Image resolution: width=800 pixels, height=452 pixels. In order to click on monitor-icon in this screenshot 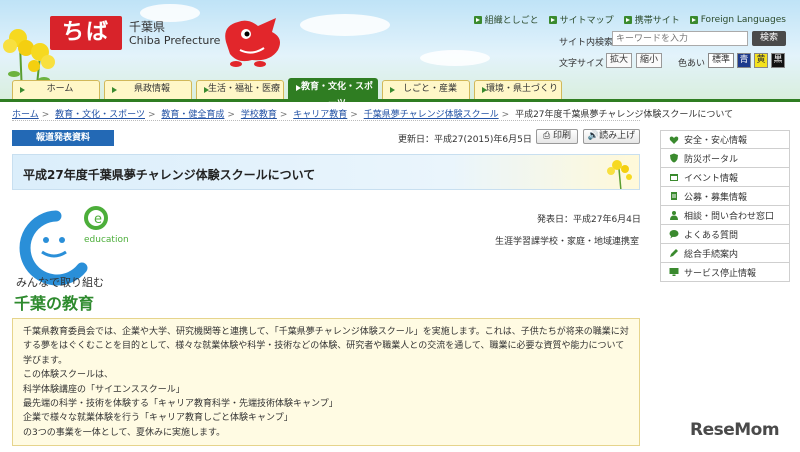, I will do `click(674, 272)`.